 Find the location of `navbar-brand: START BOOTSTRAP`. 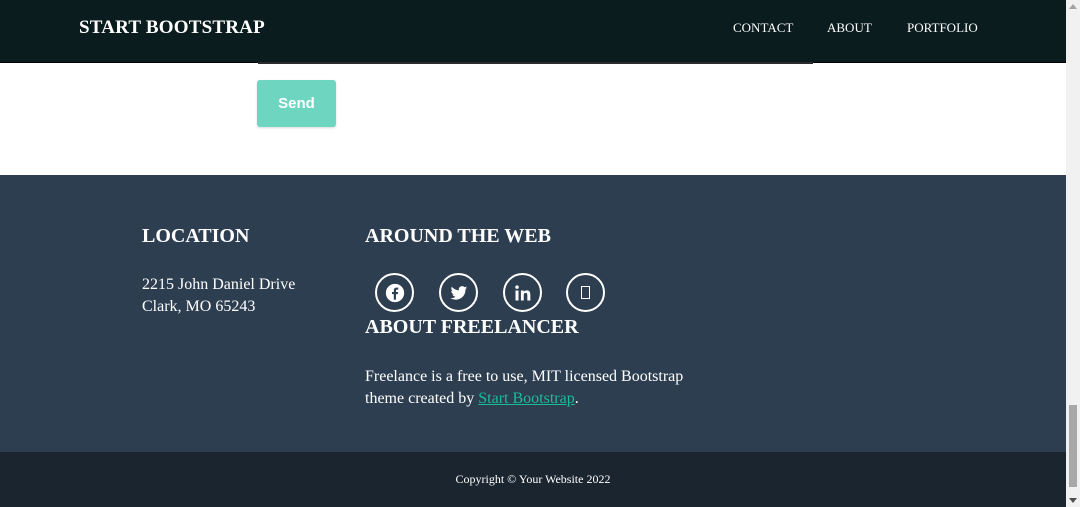

navbar-brand: START BOOTSTRAP is located at coordinates (172, 28).